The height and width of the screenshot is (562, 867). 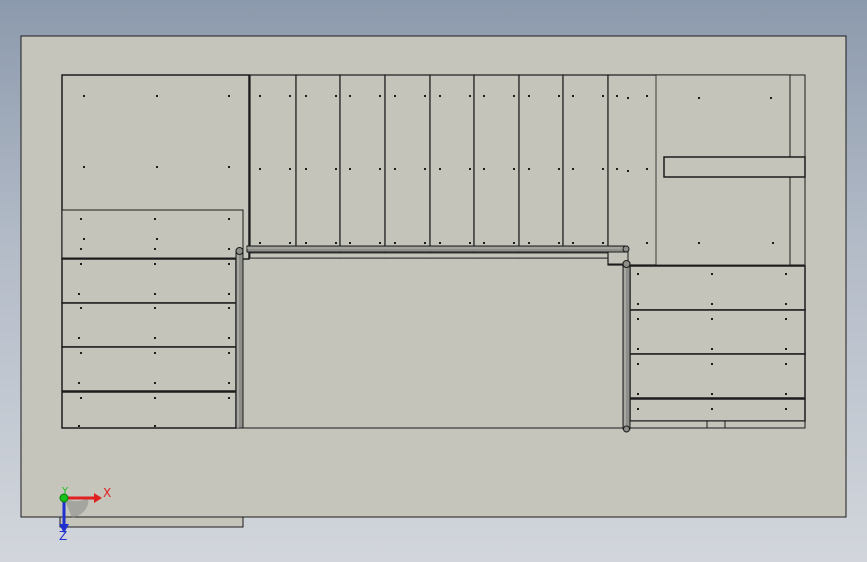 I want to click on upper-stair-treads, so click(x=429, y=166).